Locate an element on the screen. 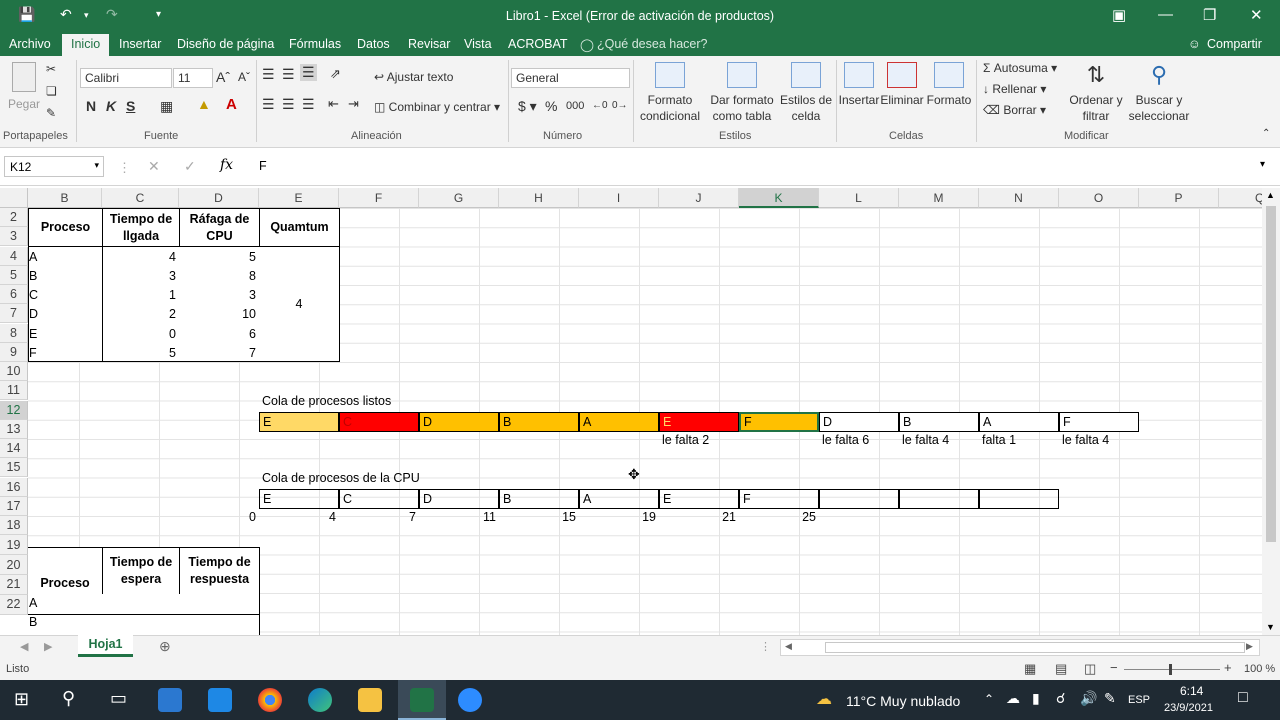 The width and height of the screenshot is (1280, 720). row-header: 16 is located at coordinates (14, 487).